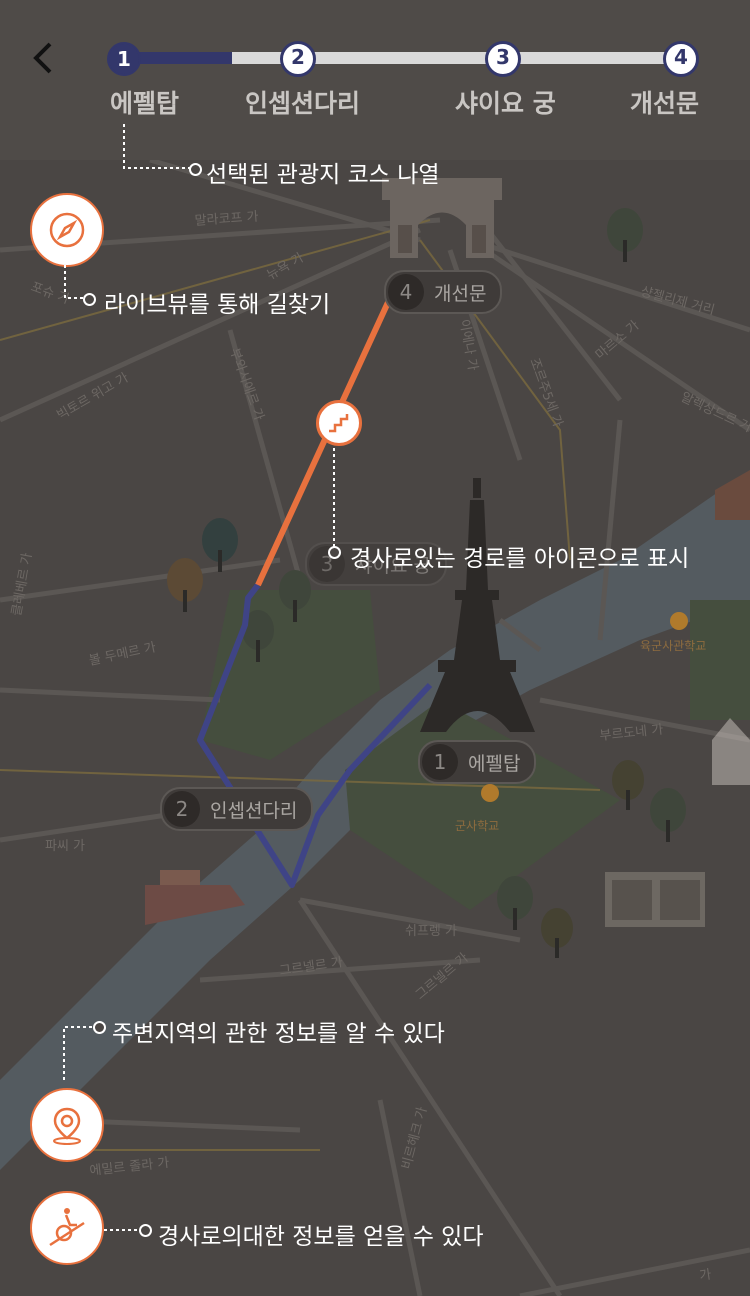 This screenshot has width=750, height=1296. Describe the element at coordinates (705, 1275) in the screenshot. I see `svg-text: 가` at that location.